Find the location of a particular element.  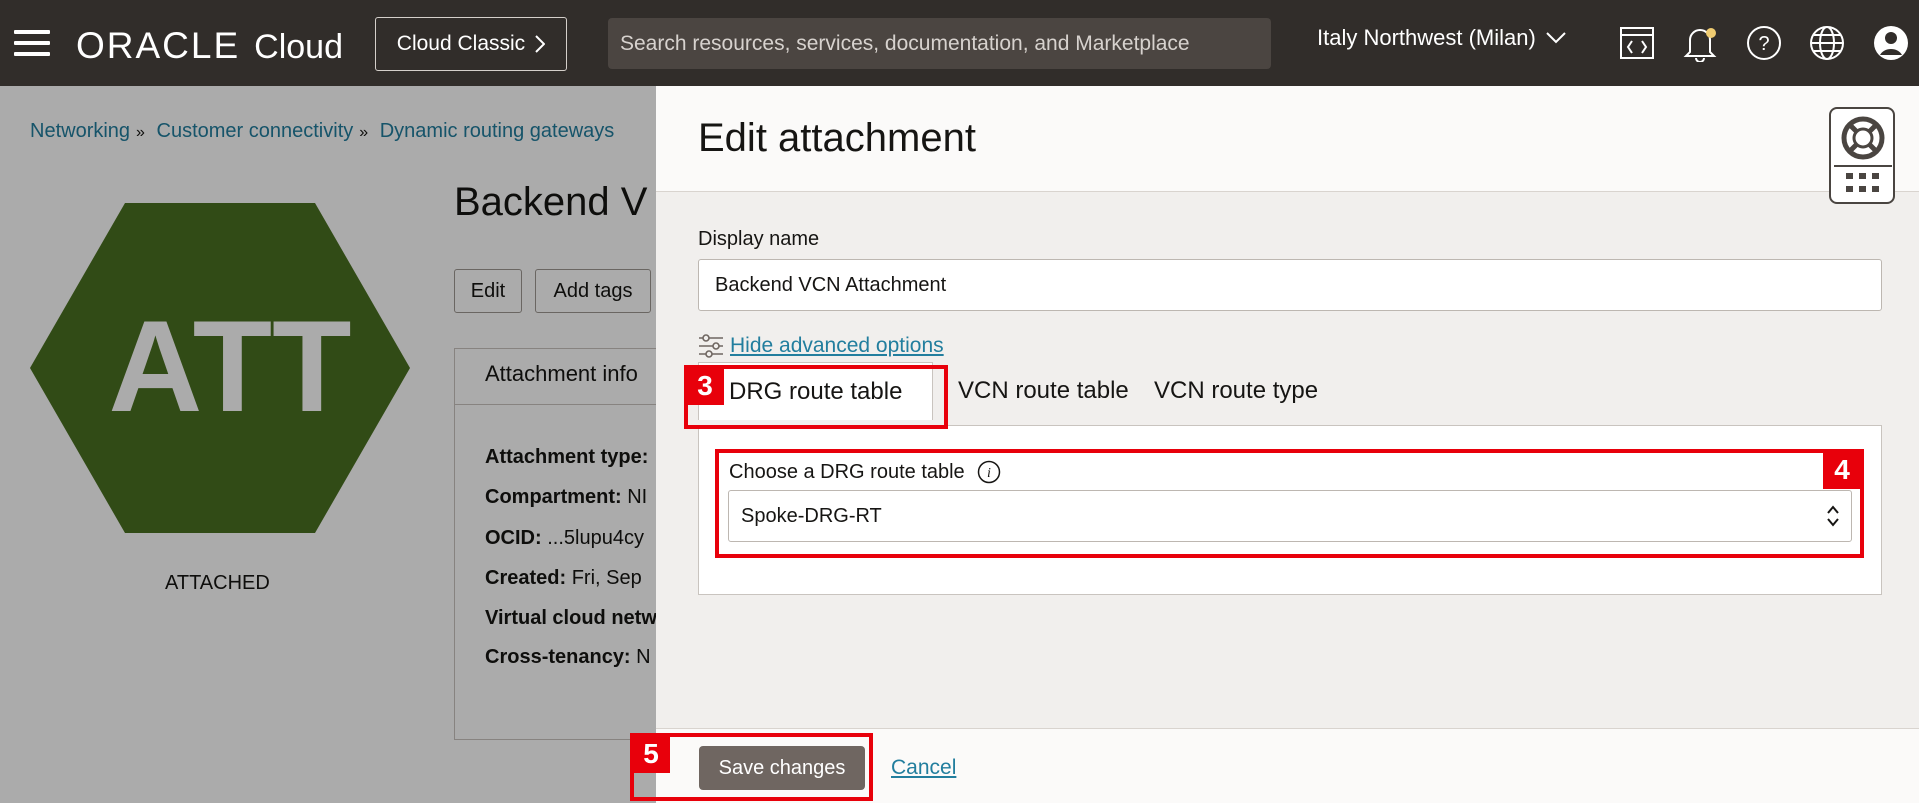

brand-cloud: Cloud is located at coordinates (298, 47).